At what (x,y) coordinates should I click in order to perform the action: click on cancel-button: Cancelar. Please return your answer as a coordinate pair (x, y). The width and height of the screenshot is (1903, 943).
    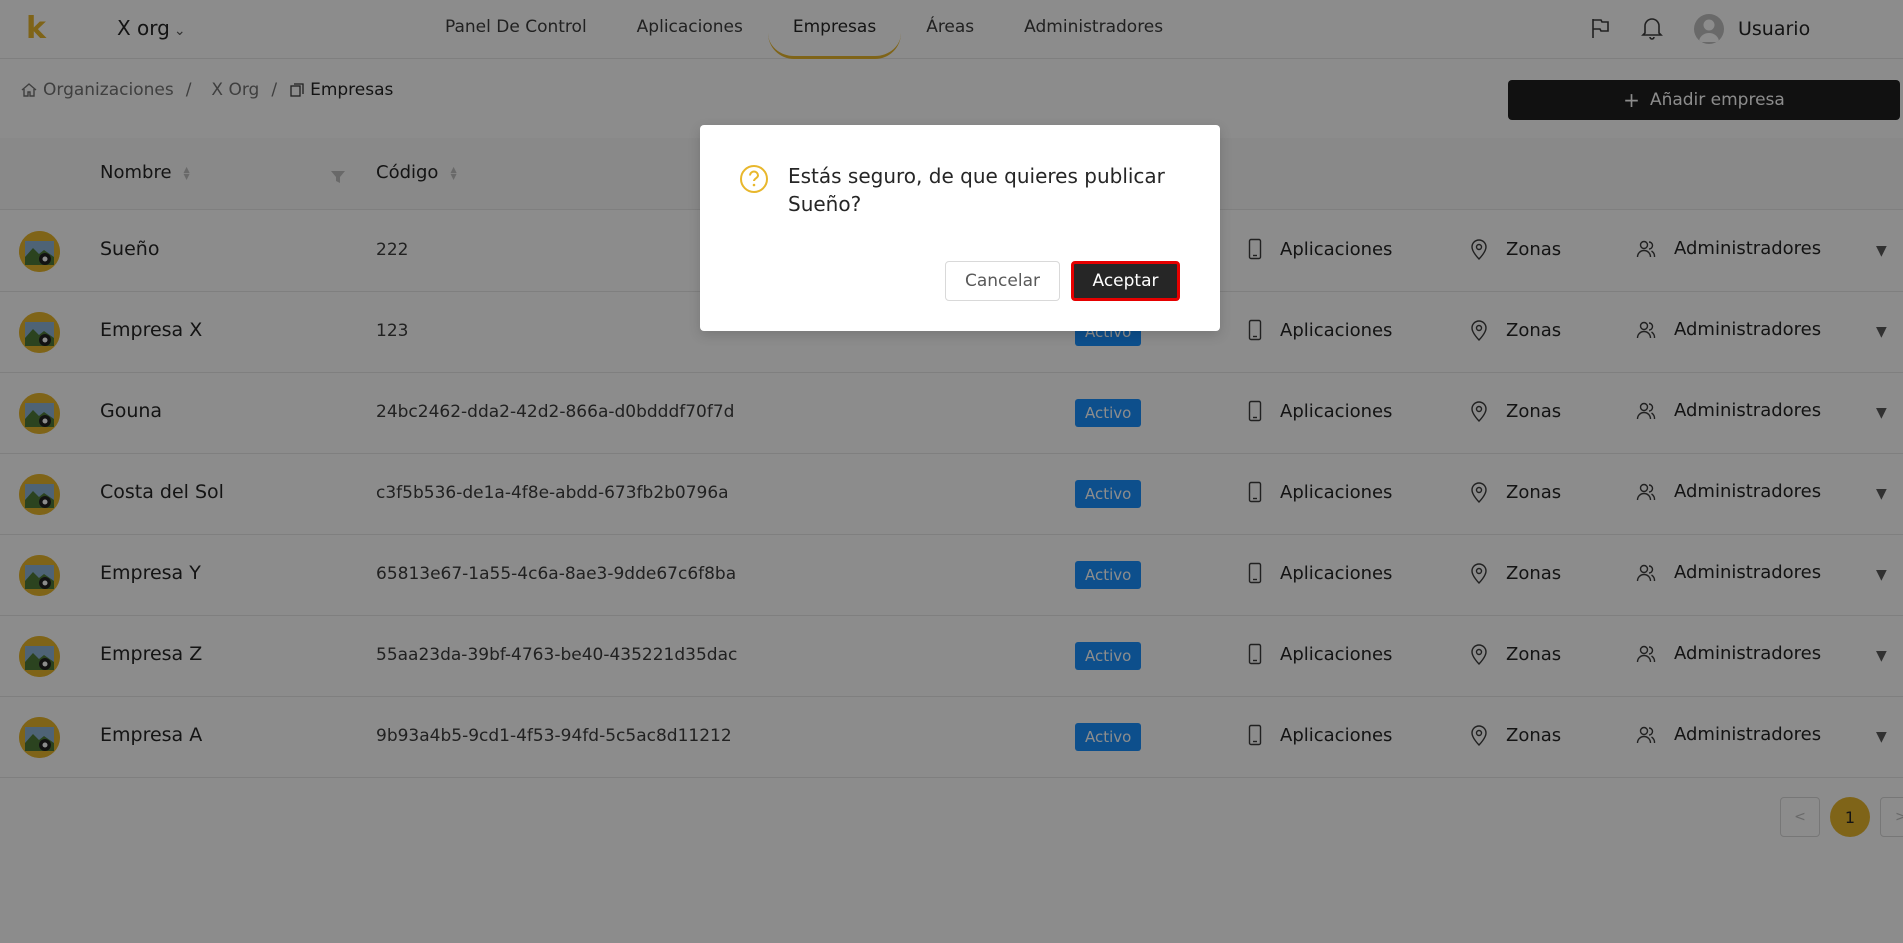
    Looking at the image, I should click on (1002, 281).